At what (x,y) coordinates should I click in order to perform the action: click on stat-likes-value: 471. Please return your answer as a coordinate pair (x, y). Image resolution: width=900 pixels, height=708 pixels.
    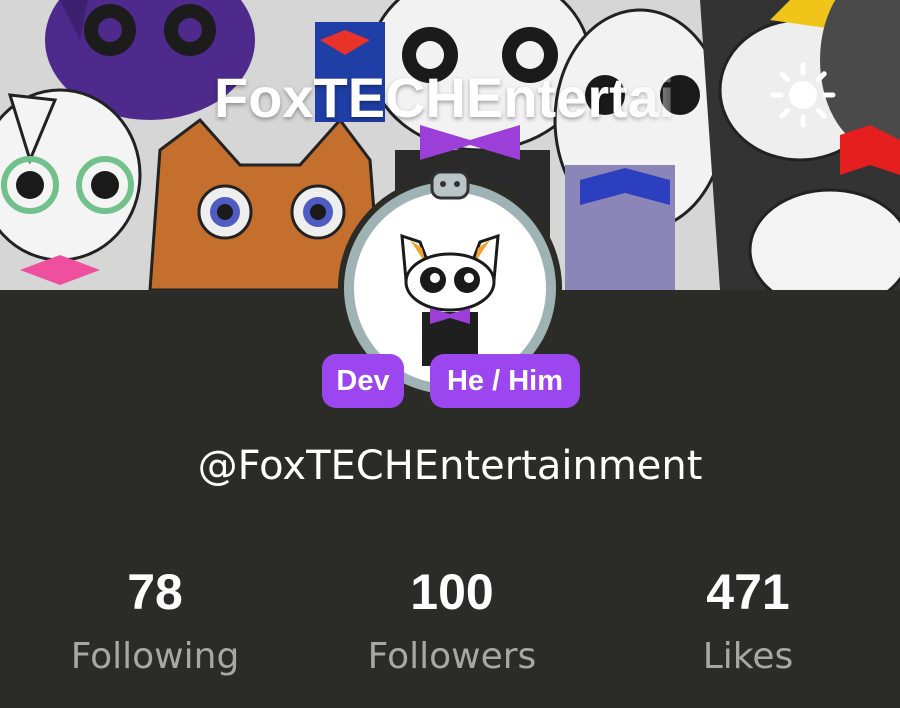
    Looking at the image, I should click on (748, 592).